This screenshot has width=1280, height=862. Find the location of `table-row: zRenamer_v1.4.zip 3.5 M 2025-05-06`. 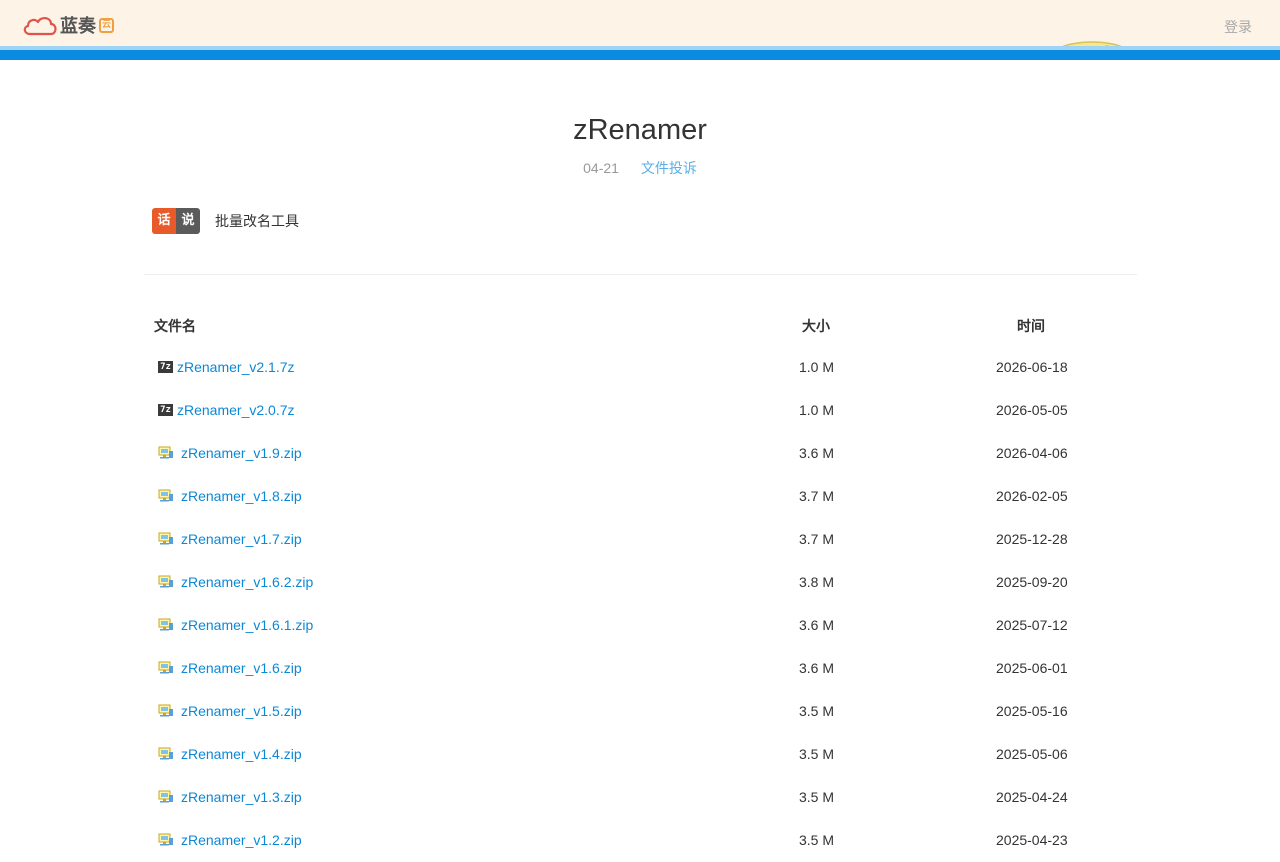

table-row: zRenamer_v1.4.zip 3.5 M 2025-05-06 is located at coordinates (640, 754).